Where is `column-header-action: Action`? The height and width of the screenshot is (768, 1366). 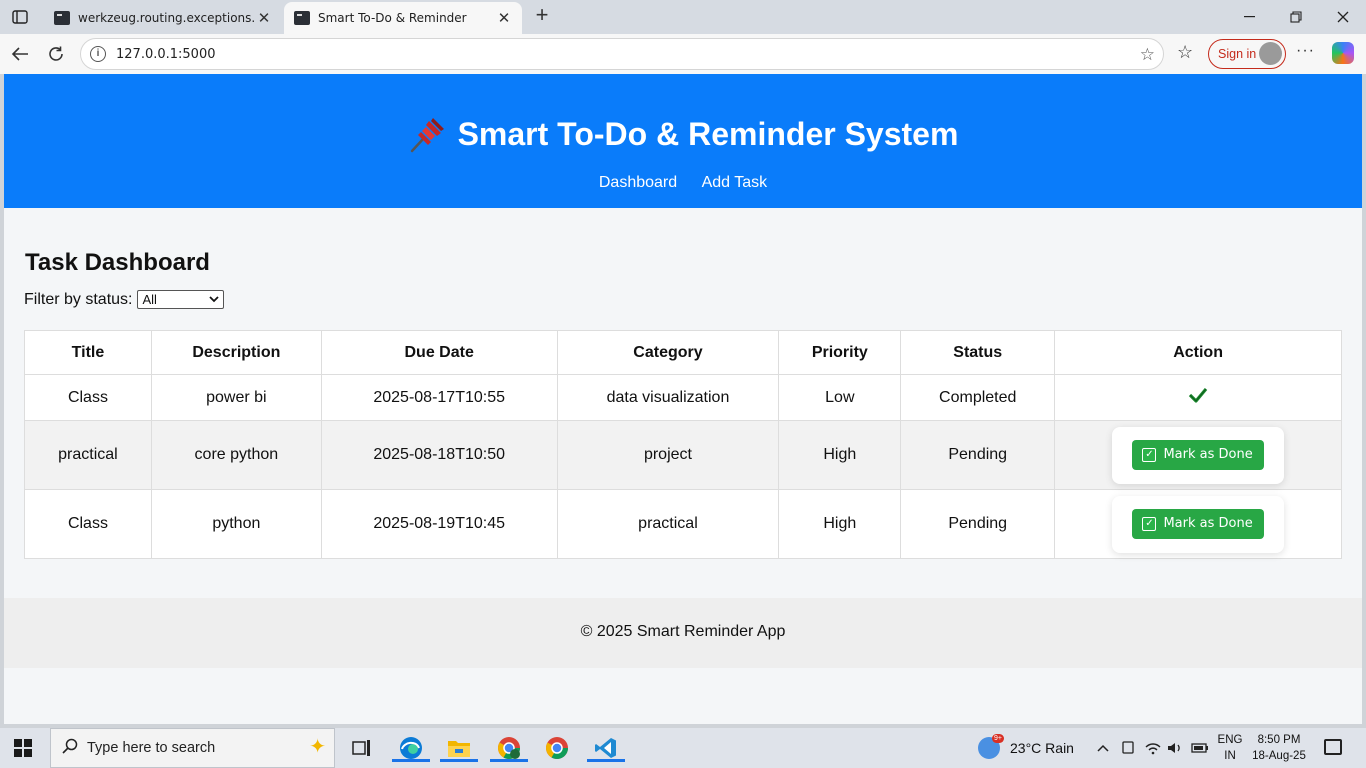 column-header-action: Action is located at coordinates (1198, 352).